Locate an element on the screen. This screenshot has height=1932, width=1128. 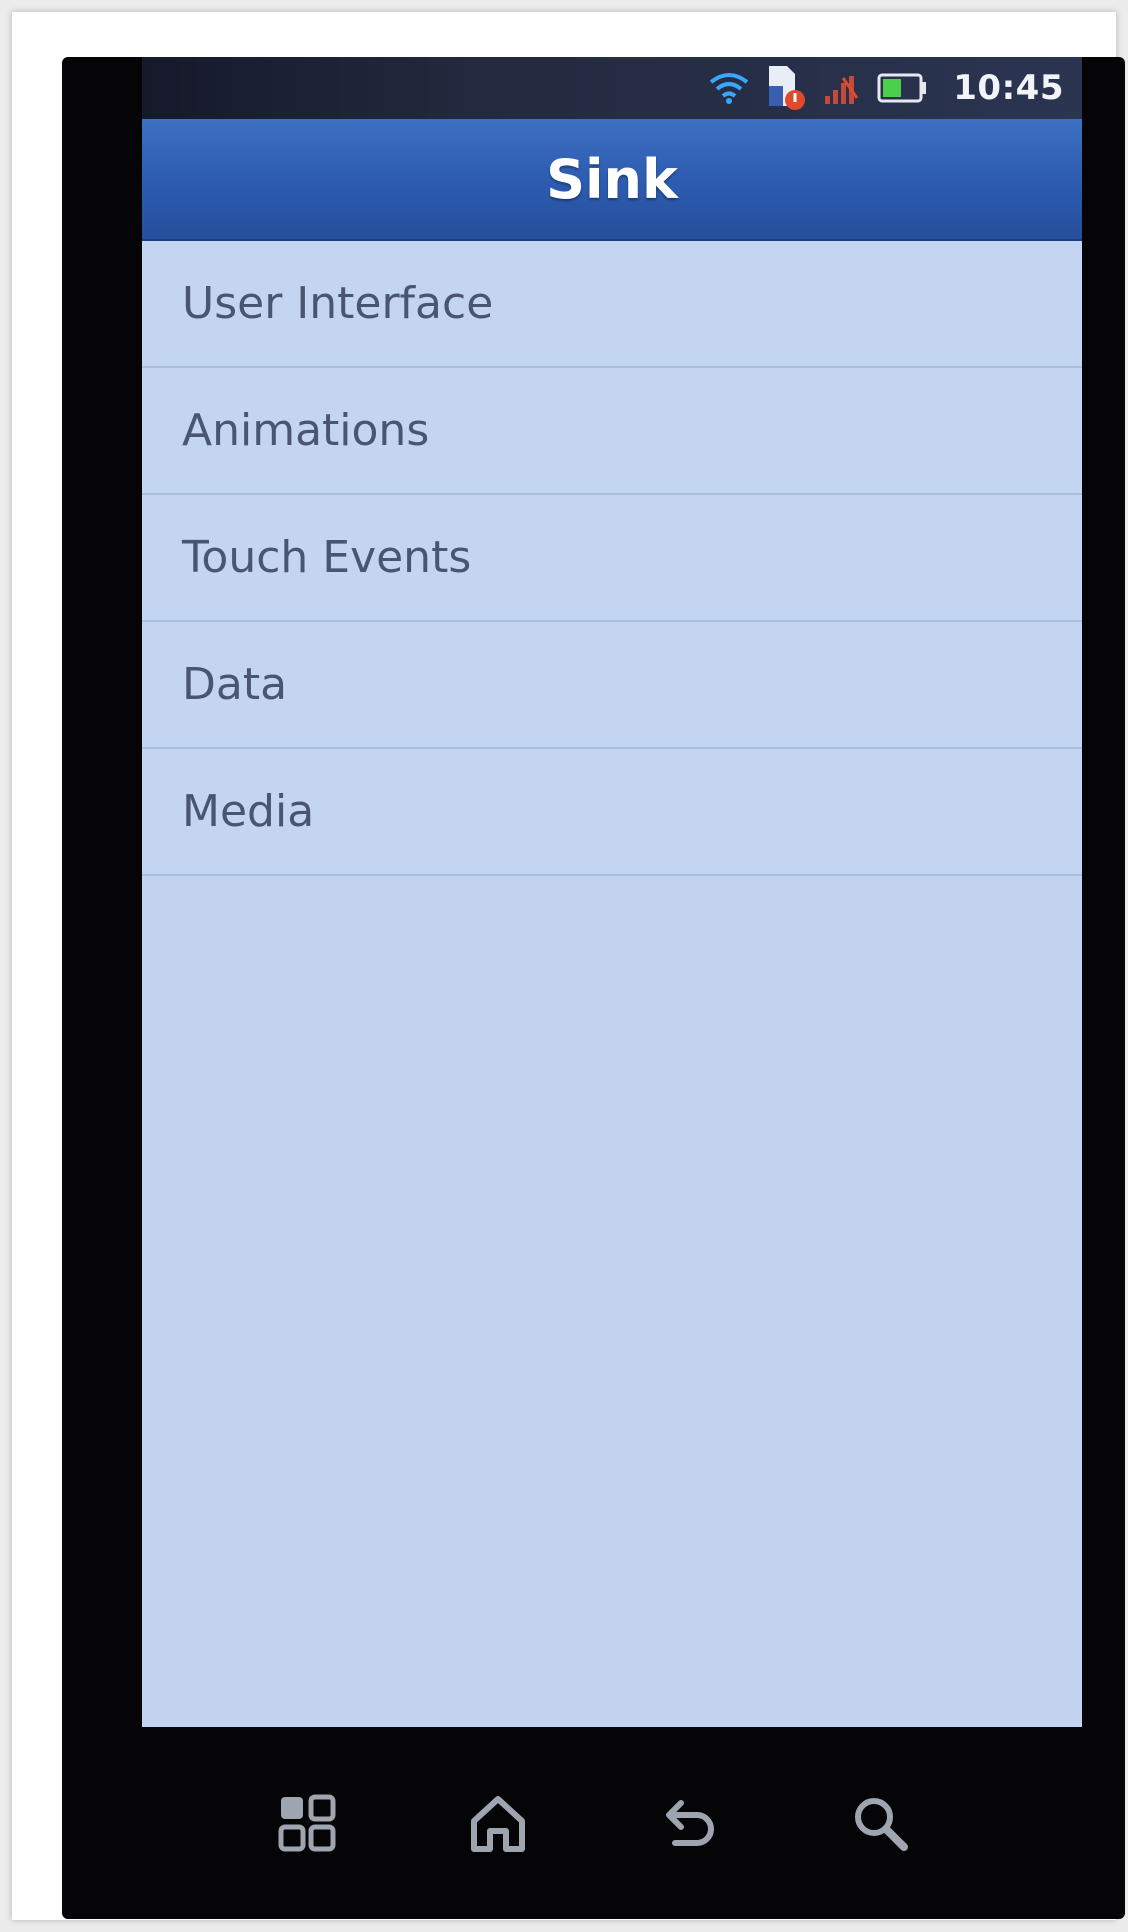
menu-item-touch-events: Touch Events is located at coordinates (612, 558).